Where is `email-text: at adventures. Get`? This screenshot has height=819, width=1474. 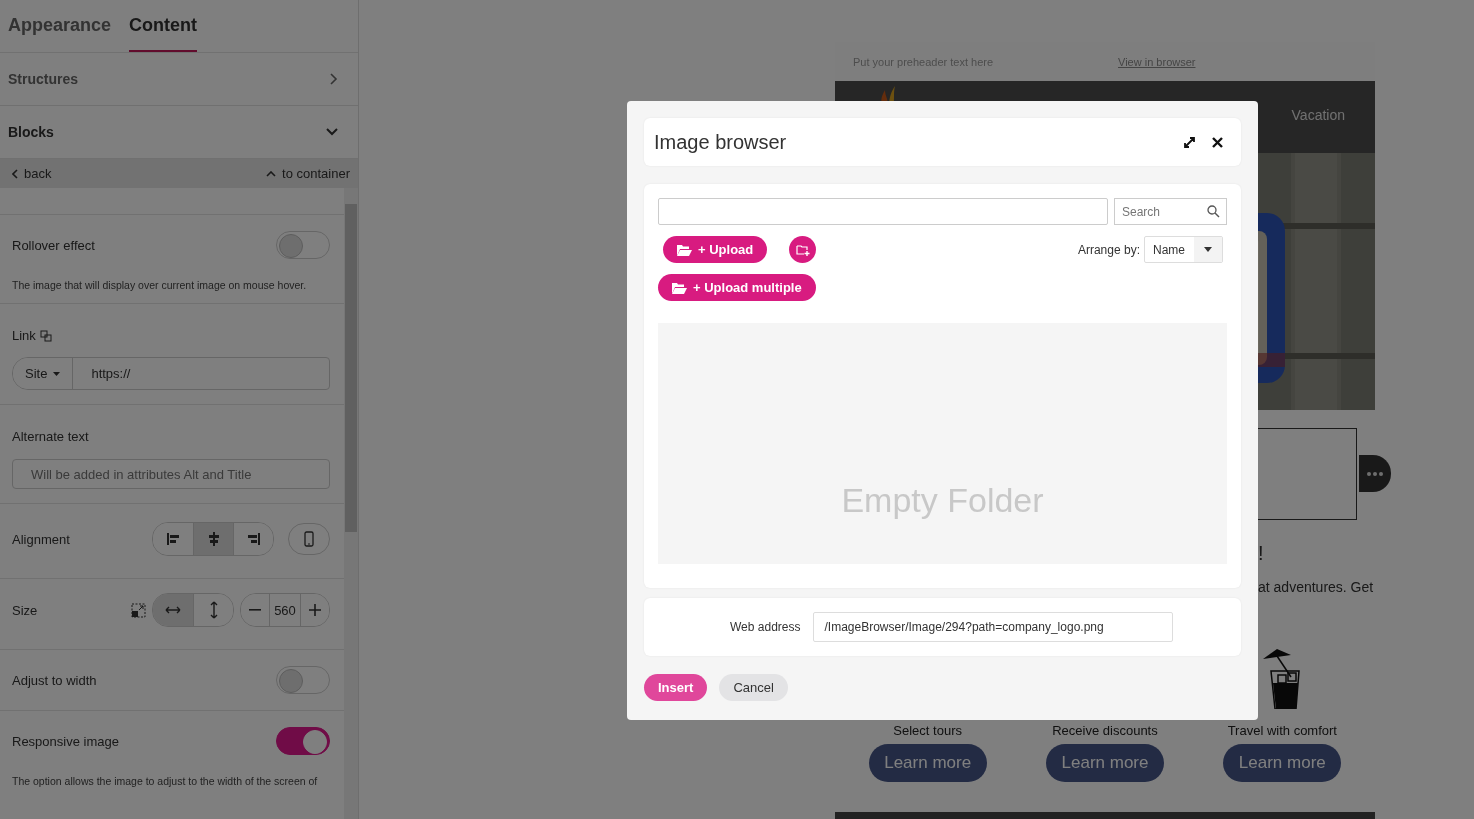 email-text: at adventures. Get is located at coordinates (1316, 587).